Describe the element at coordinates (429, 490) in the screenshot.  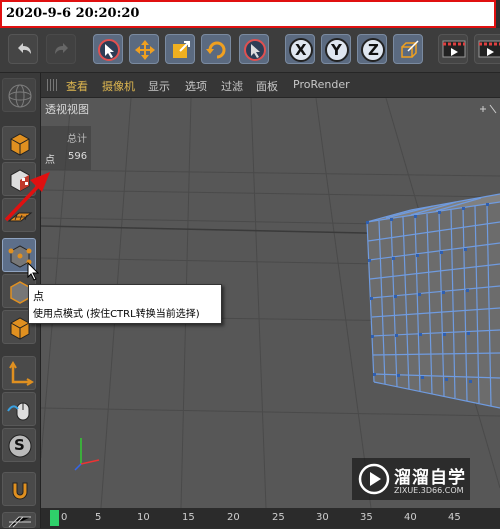
I see `watermark-url: ZIXUE.3D66.COM` at that location.